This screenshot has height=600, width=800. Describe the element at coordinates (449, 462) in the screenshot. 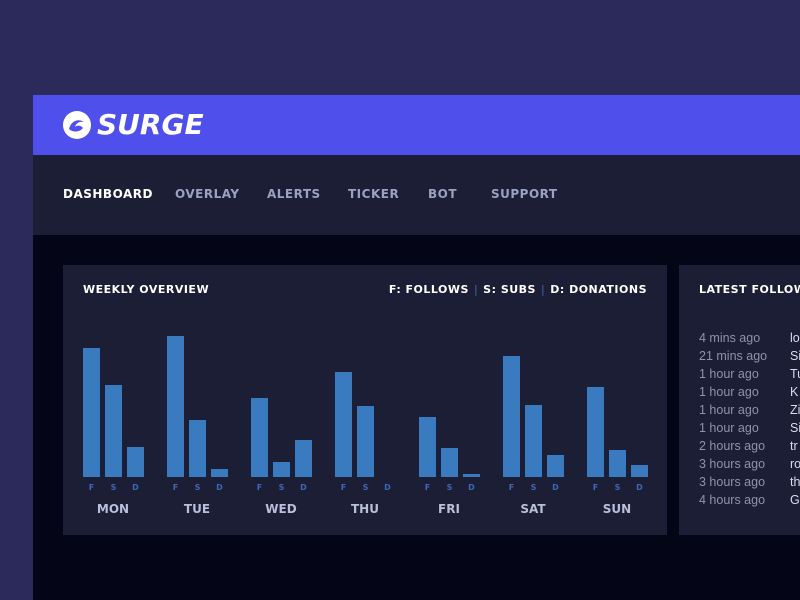

I see `bar-fri-s` at that location.